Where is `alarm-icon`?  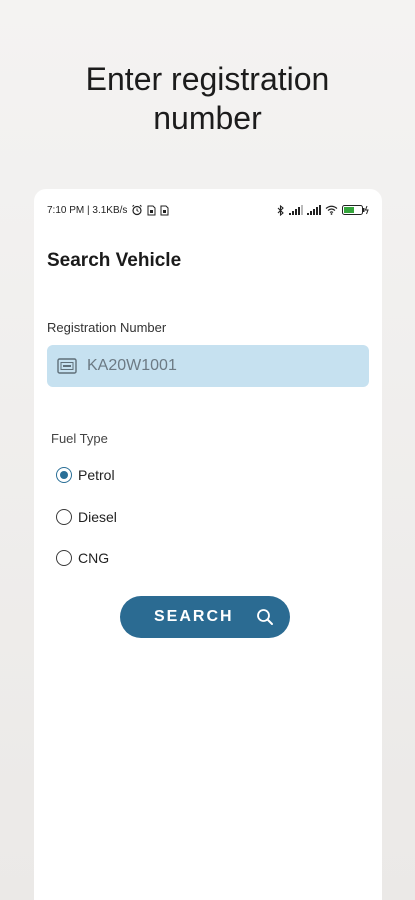 alarm-icon is located at coordinates (137, 210).